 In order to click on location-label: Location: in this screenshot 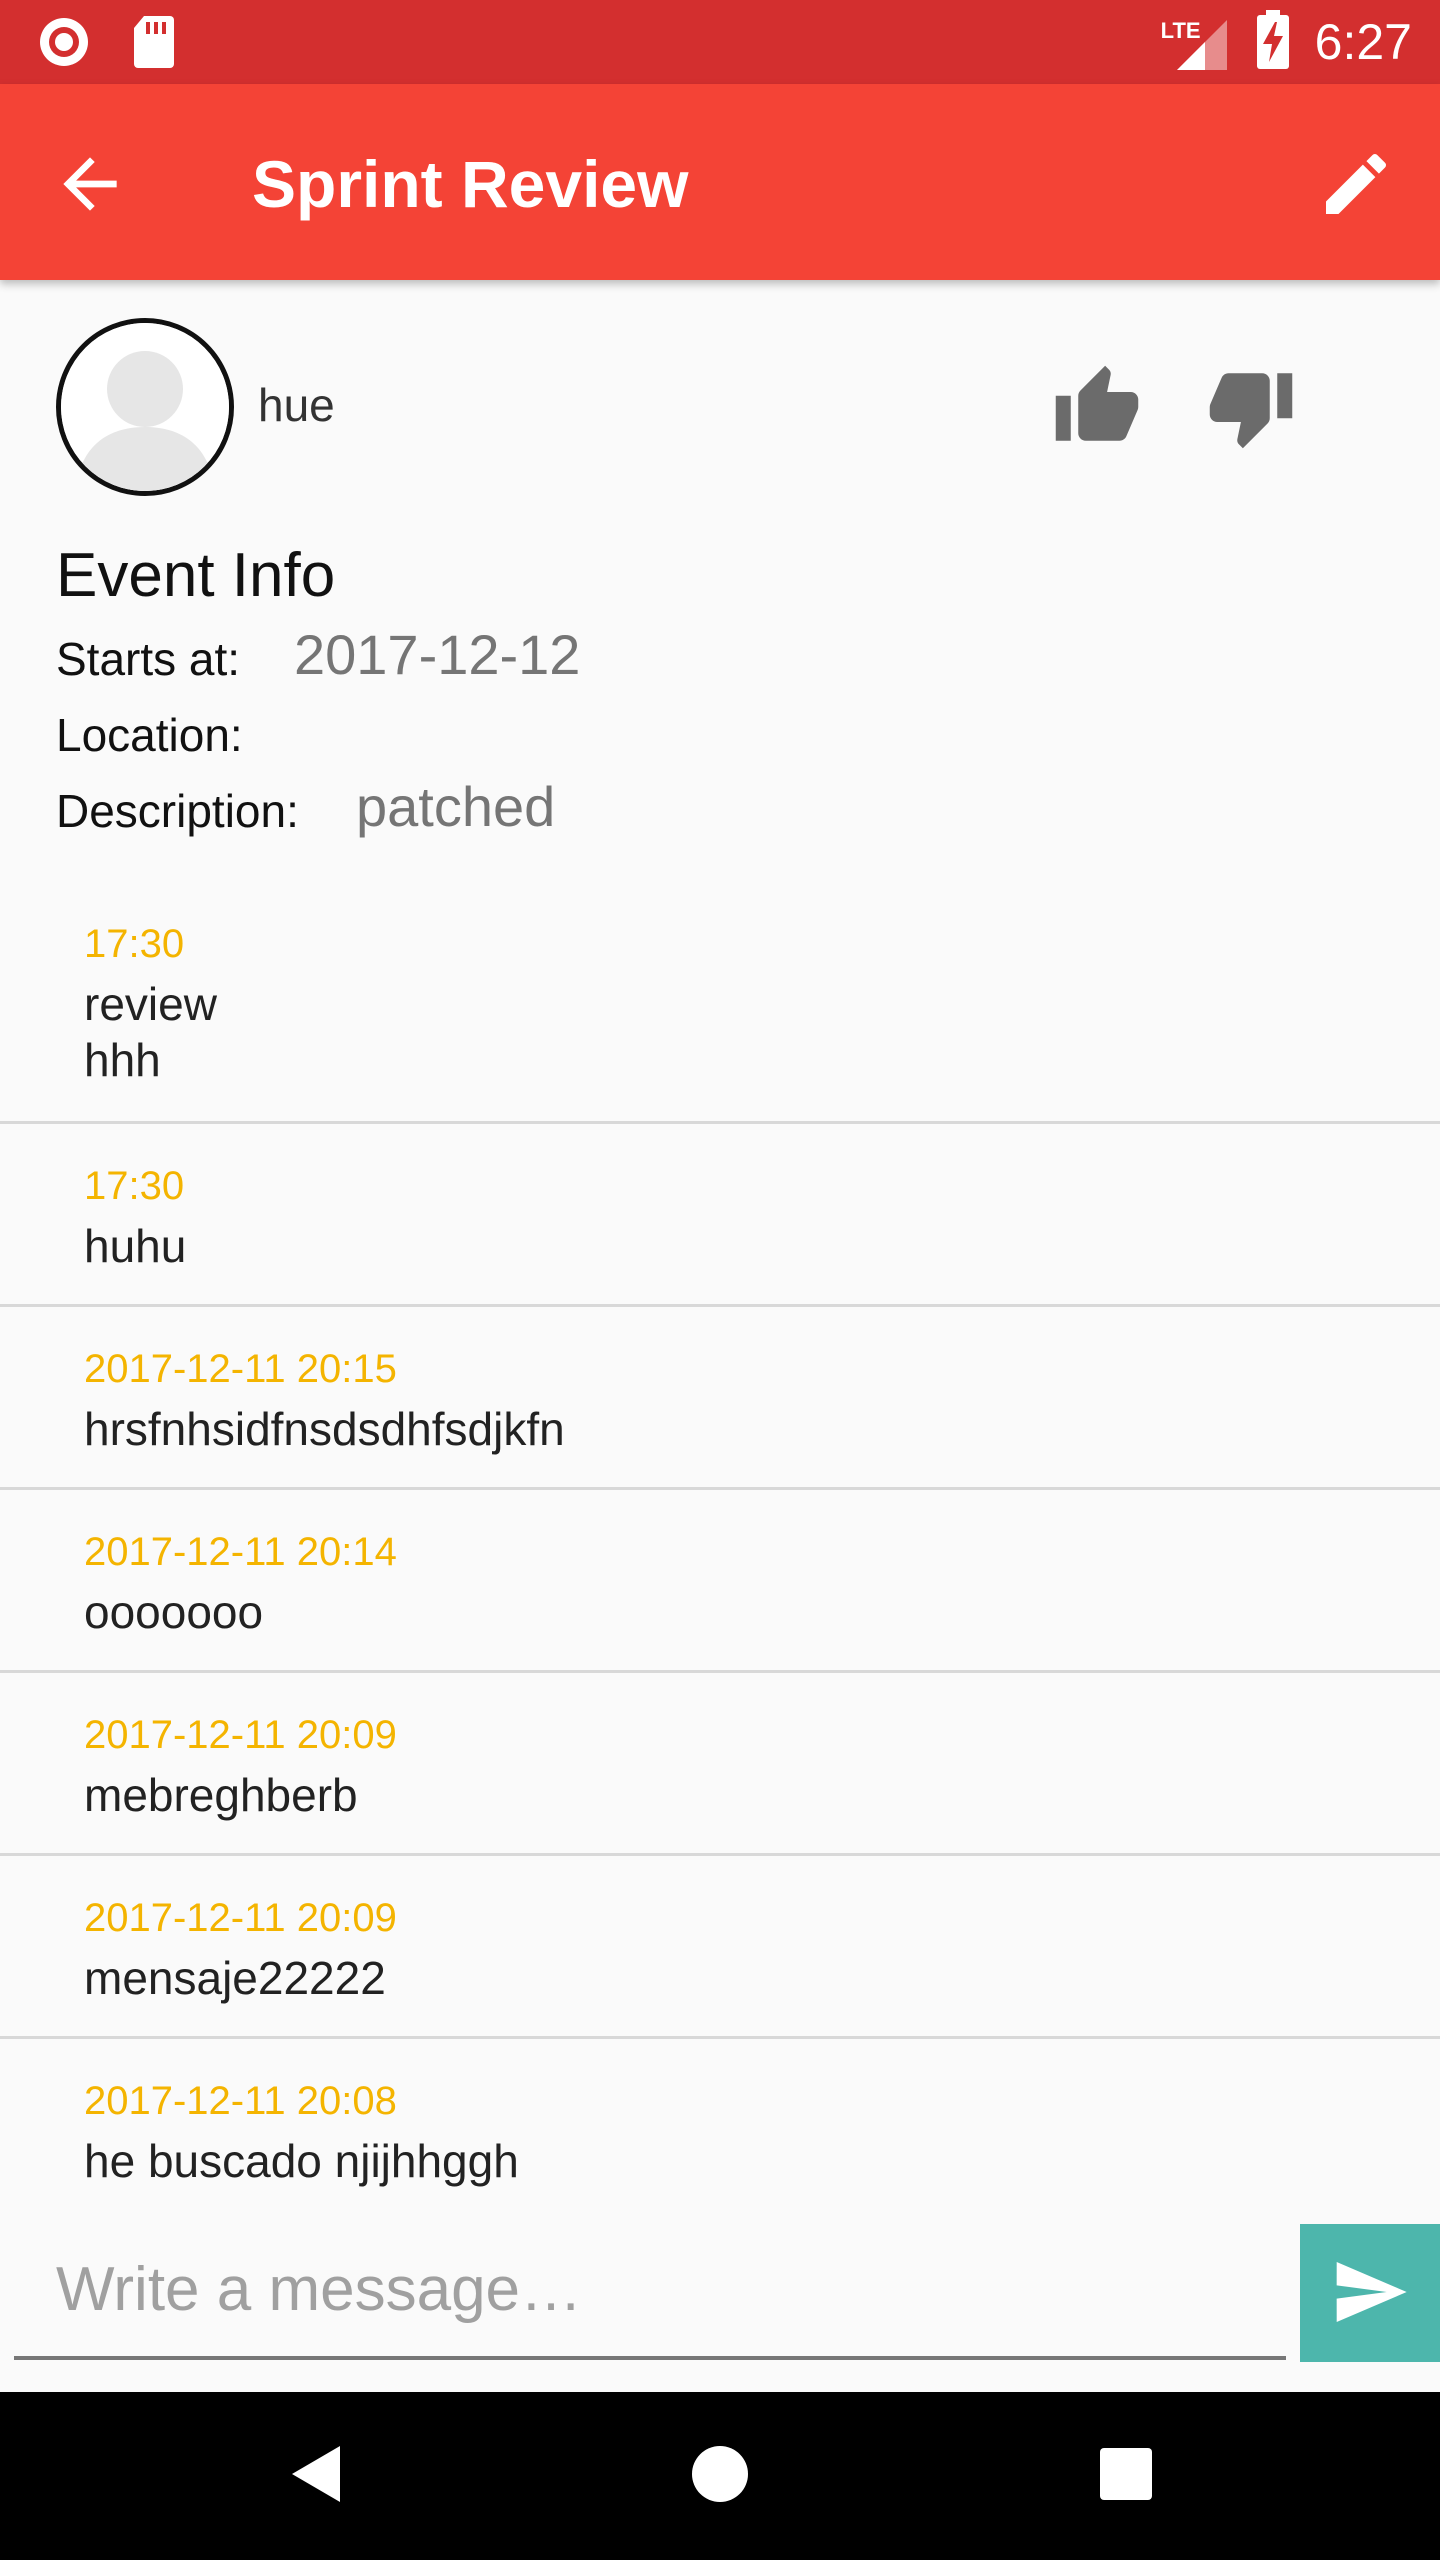, I will do `click(149, 735)`.